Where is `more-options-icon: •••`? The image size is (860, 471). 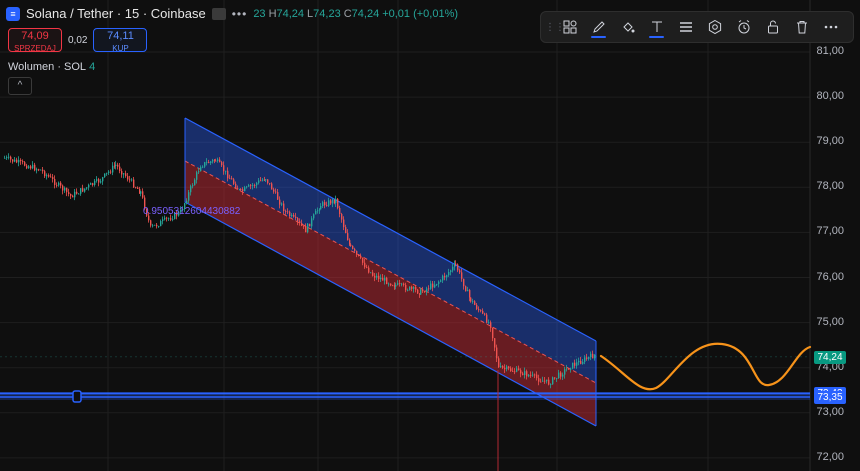
more-options-icon: ••• is located at coordinates (240, 14).